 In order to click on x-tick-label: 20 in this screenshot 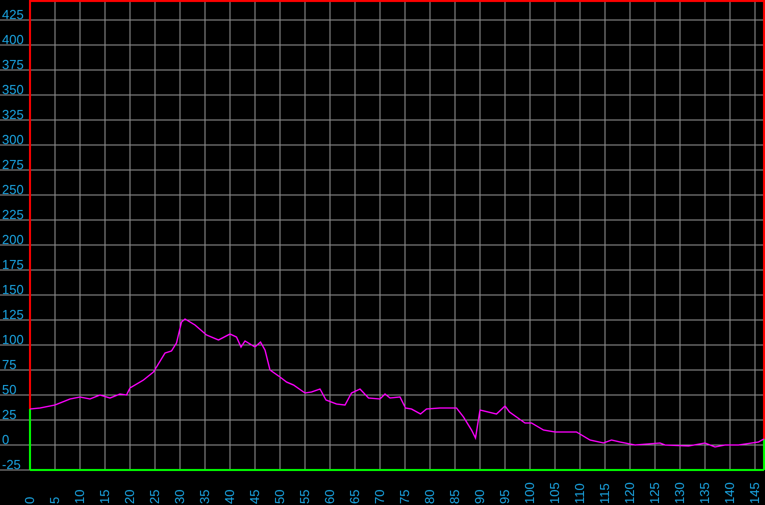, I will do `click(129, 497)`.